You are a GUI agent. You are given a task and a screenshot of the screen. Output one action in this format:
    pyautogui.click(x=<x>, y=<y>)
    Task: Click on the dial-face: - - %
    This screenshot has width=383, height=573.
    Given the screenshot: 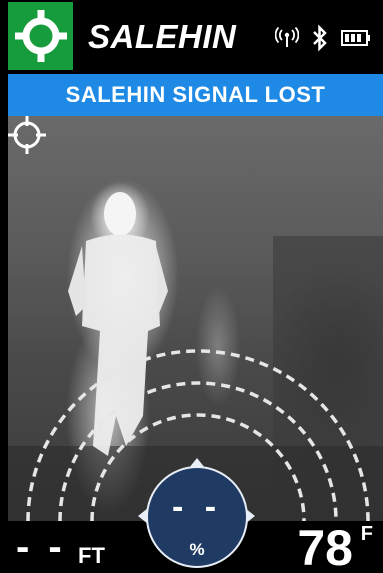 What is the action you would take?
    pyautogui.click(x=197, y=517)
    